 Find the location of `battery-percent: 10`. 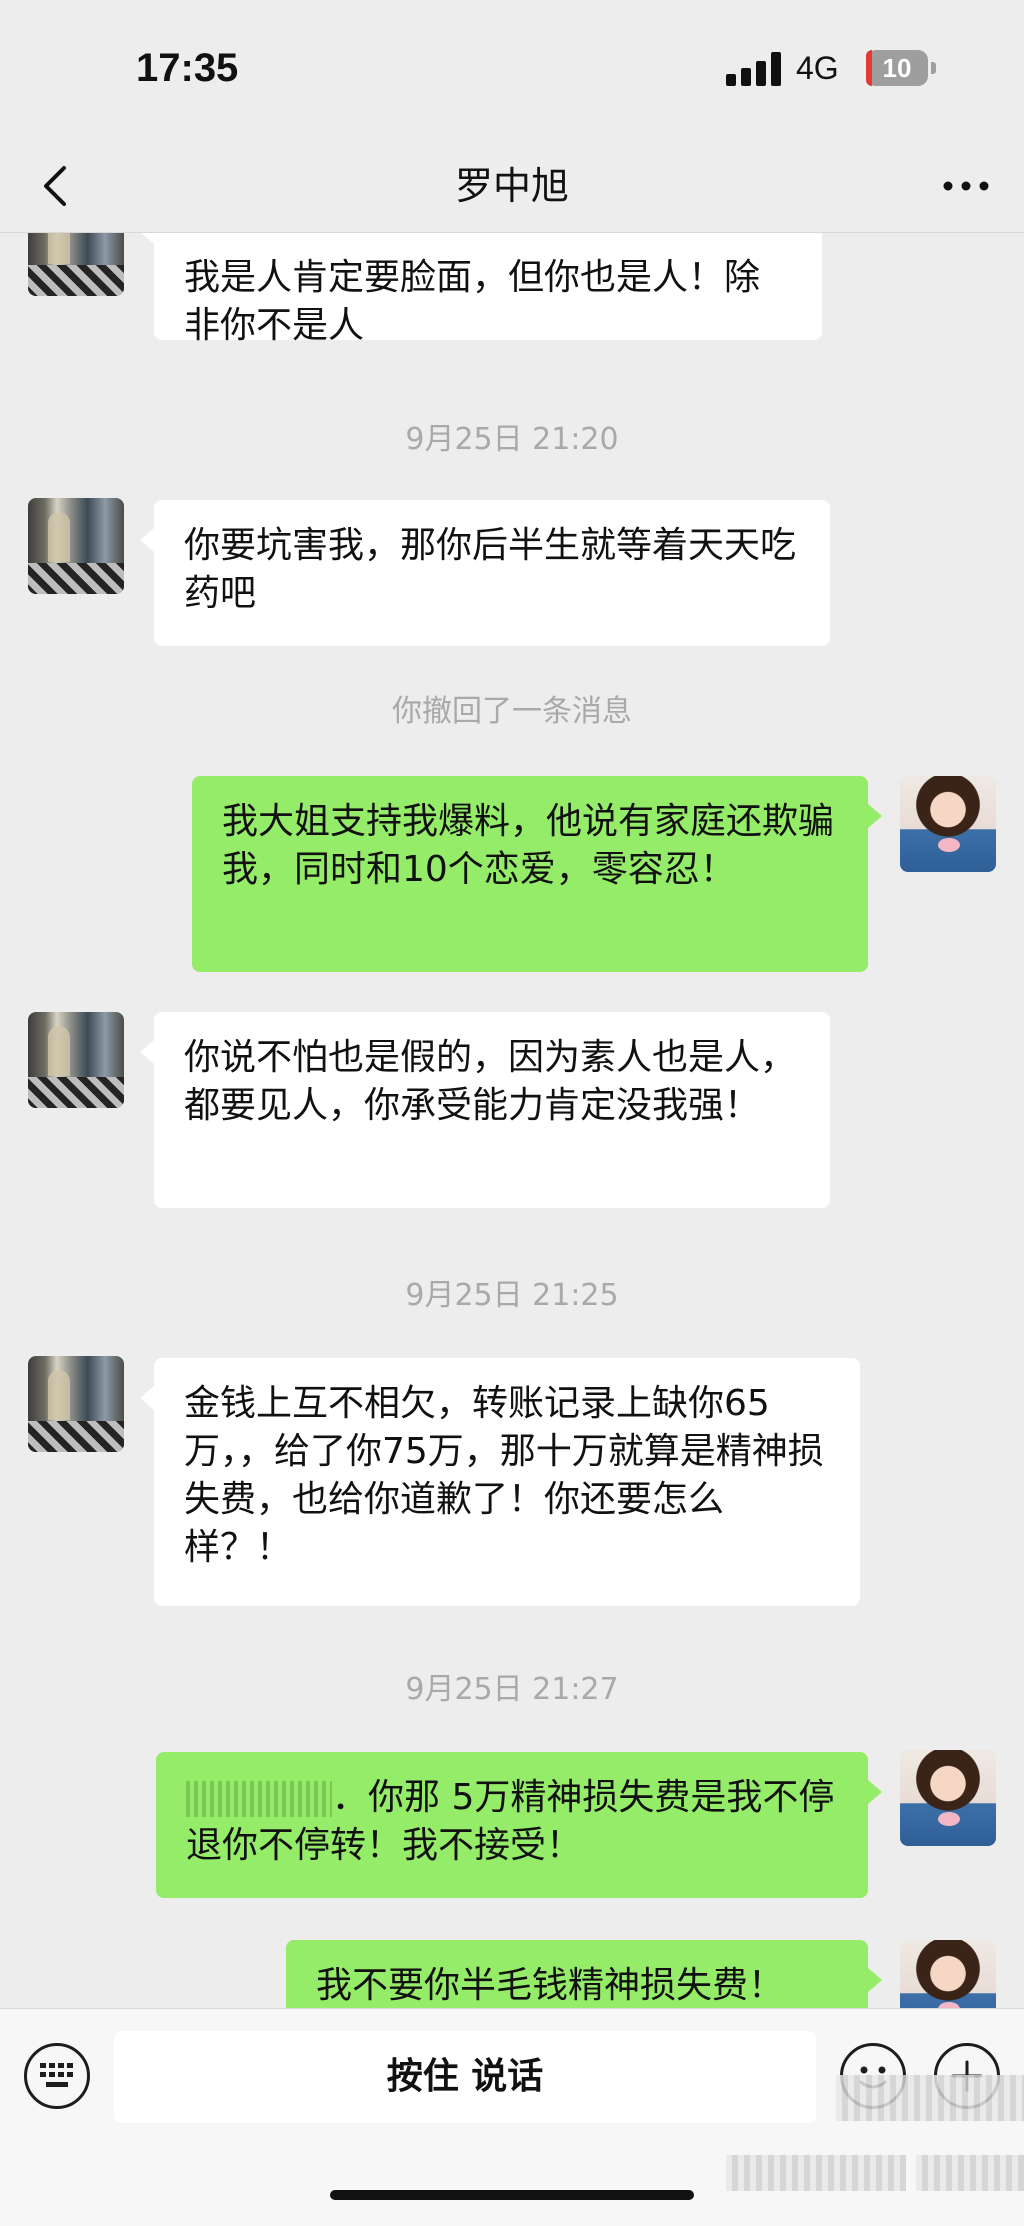

battery-percent: 10 is located at coordinates (897, 68).